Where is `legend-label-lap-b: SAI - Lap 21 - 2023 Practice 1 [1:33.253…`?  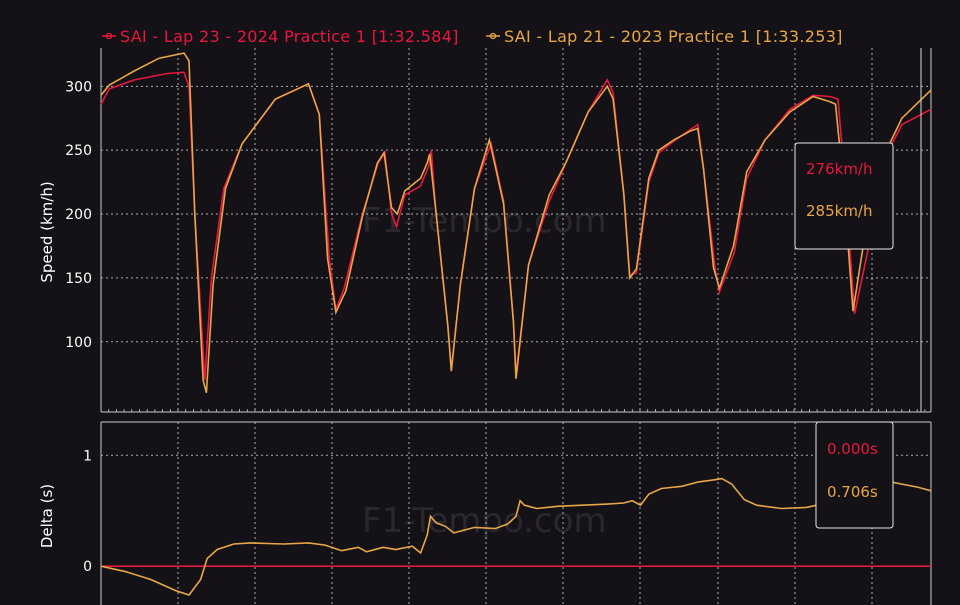
legend-label-lap-b: SAI - Lap 21 - 2023 Practice 1 [1:33.253… is located at coordinates (673, 36).